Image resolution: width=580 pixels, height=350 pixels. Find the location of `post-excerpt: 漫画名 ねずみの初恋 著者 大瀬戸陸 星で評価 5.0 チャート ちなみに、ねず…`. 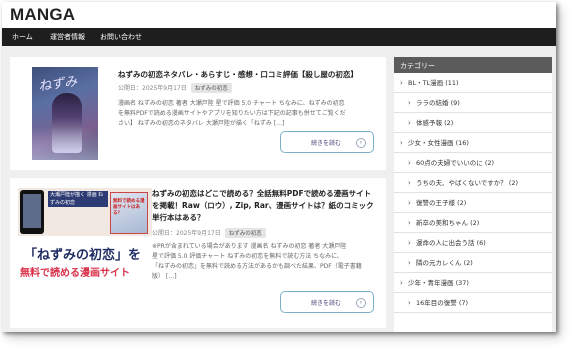

post-excerpt: 漫画名 ねずみの初恋 著者 大瀬戸陸 星で評価 5.0 チャート ちなみに、ねず… is located at coordinates (249, 114).